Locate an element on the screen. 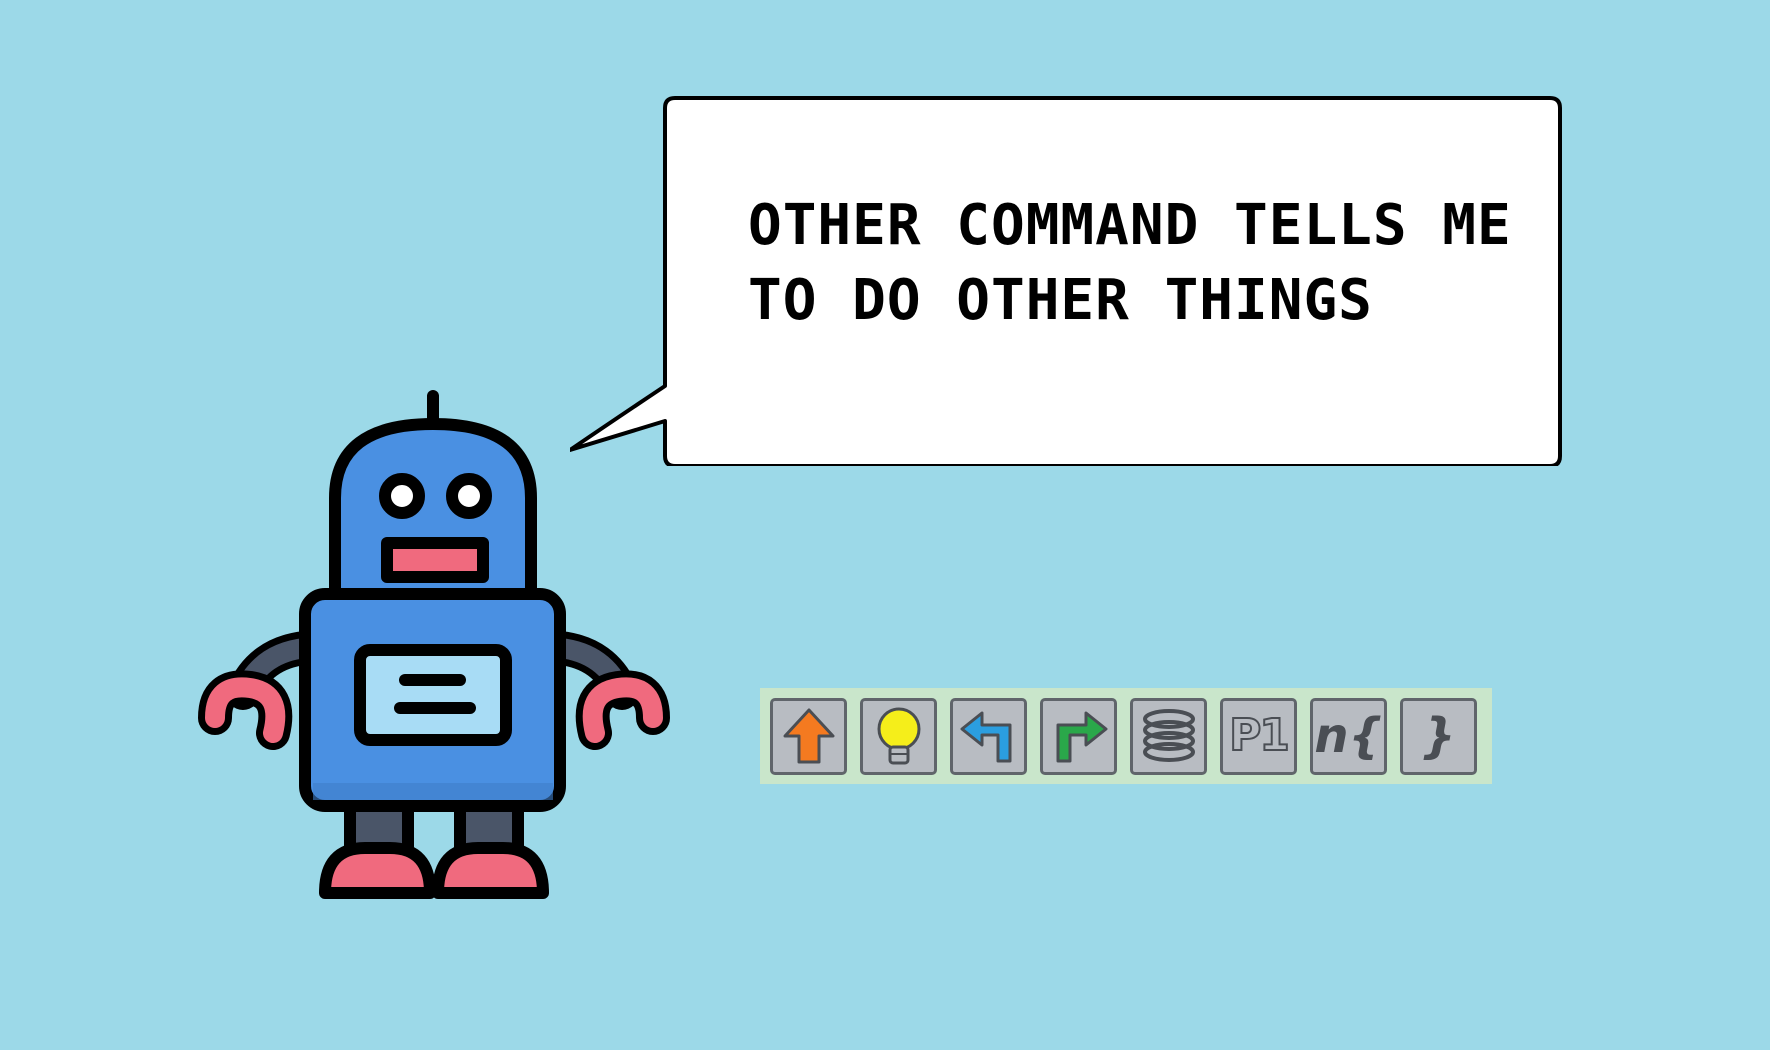 This screenshot has width=1770, height=1050. command-toolbar: P1 n{ } is located at coordinates (1126, 736).